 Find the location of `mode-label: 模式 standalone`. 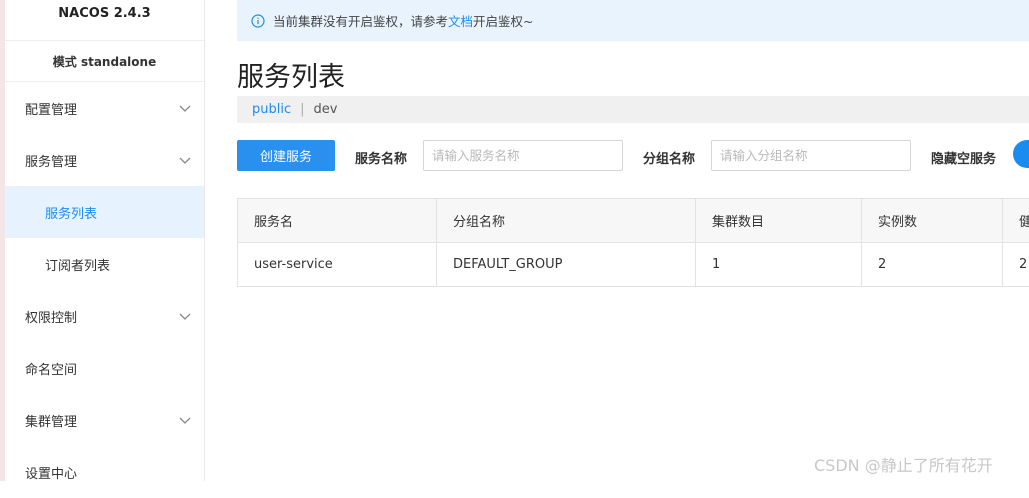

mode-label: 模式 standalone is located at coordinates (104, 61).